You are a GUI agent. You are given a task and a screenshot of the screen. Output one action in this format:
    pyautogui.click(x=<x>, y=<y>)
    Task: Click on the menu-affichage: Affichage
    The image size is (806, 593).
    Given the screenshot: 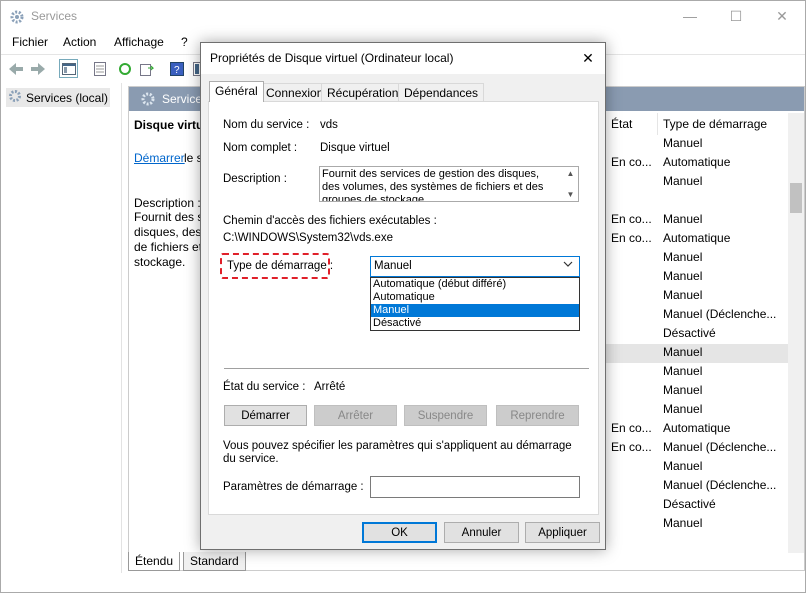 What is the action you would take?
    pyautogui.click(x=139, y=42)
    